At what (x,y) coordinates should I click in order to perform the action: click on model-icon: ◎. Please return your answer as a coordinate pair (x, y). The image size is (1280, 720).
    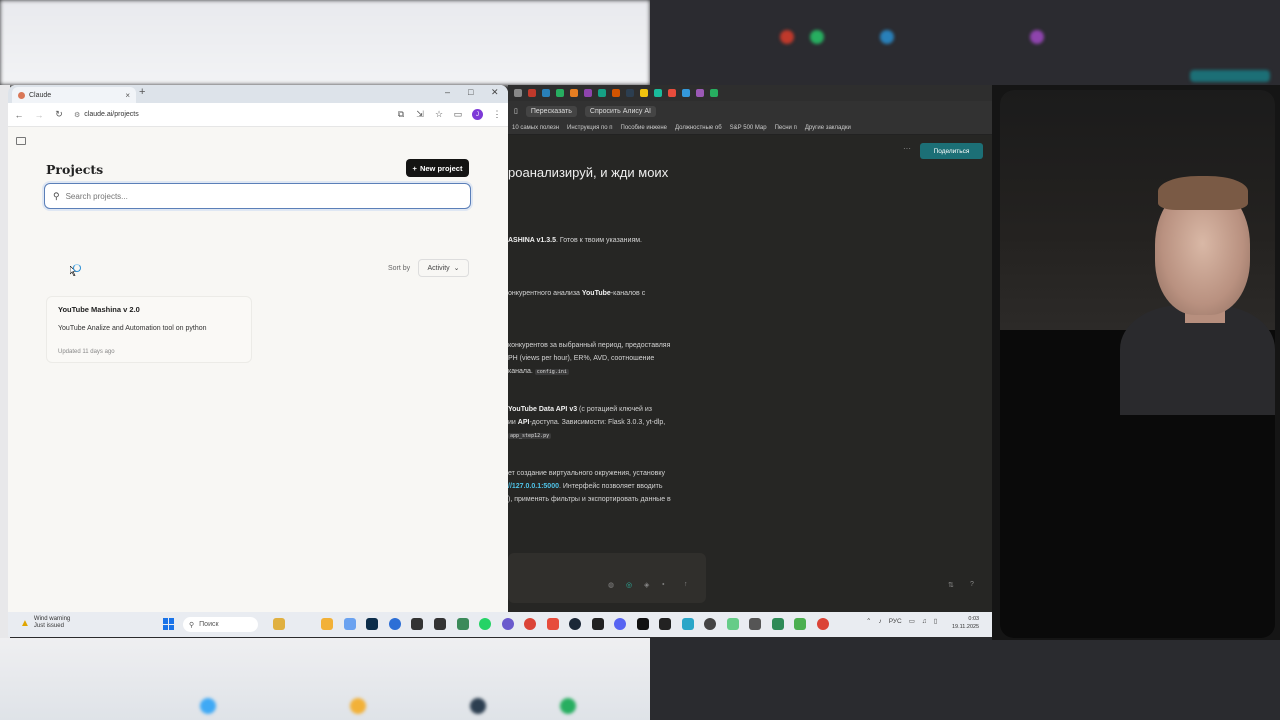
    Looking at the image, I should click on (629, 585).